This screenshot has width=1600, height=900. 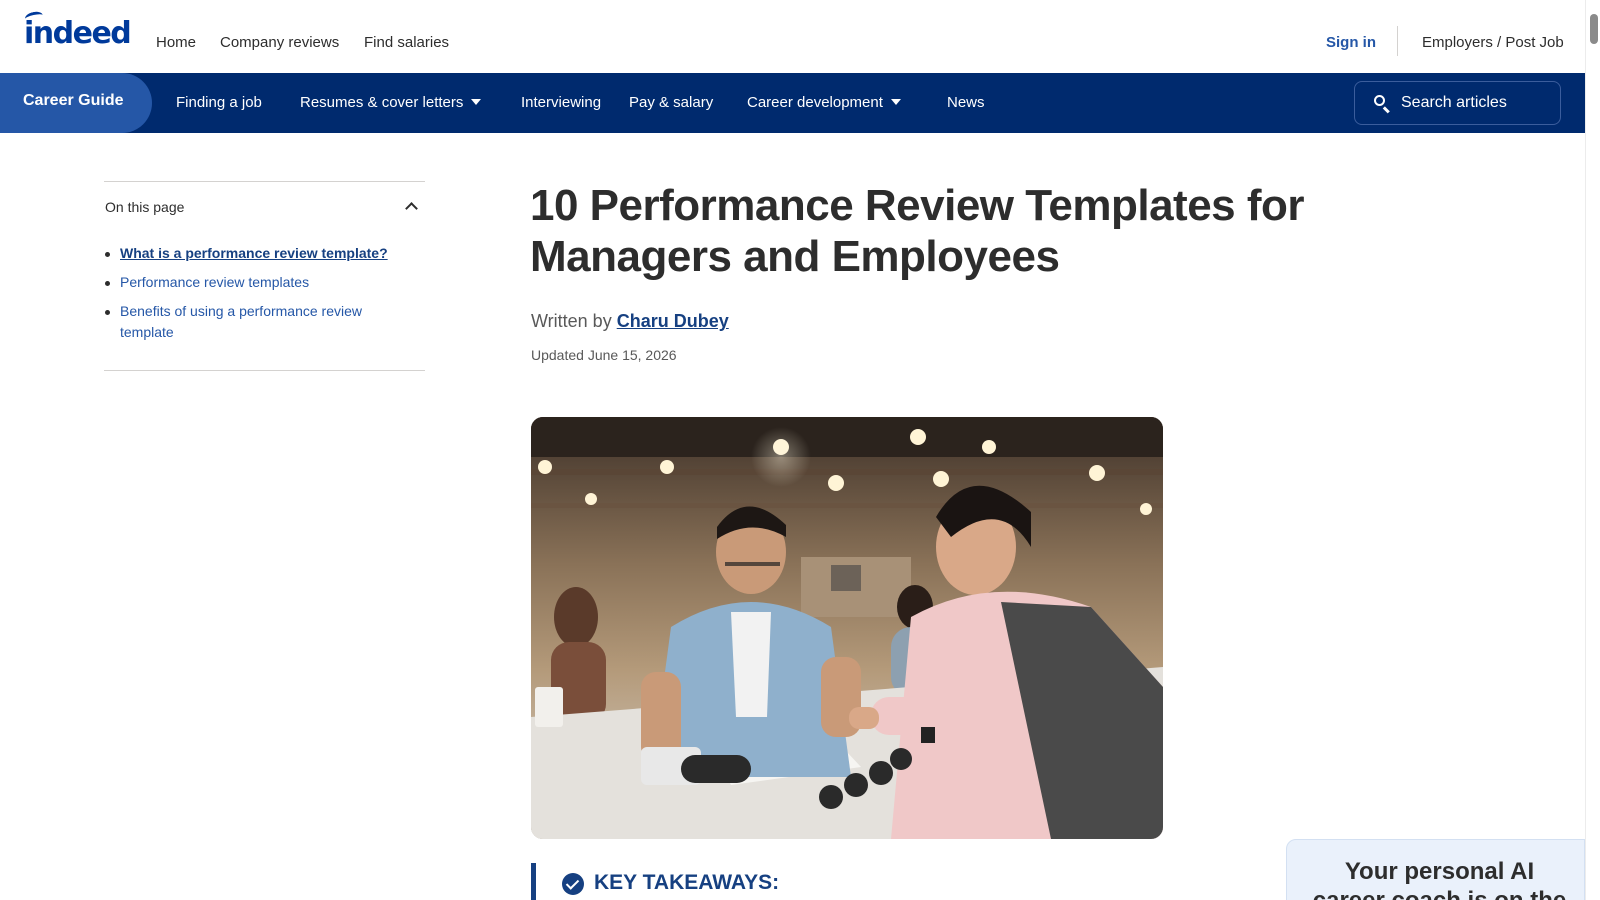 What do you see at coordinates (279, 42) in the screenshot?
I see `nav-company-reviews-link: Company reviews` at bounding box center [279, 42].